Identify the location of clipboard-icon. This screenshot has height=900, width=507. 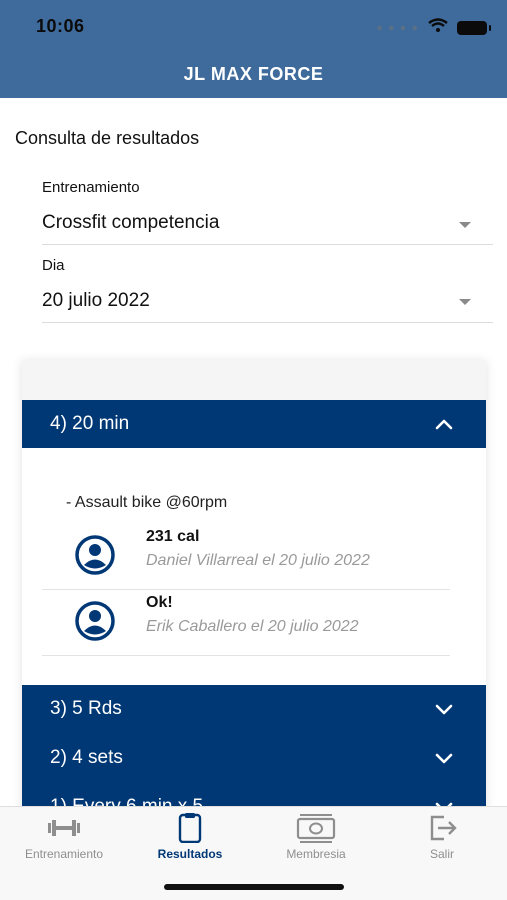
(190, 828).